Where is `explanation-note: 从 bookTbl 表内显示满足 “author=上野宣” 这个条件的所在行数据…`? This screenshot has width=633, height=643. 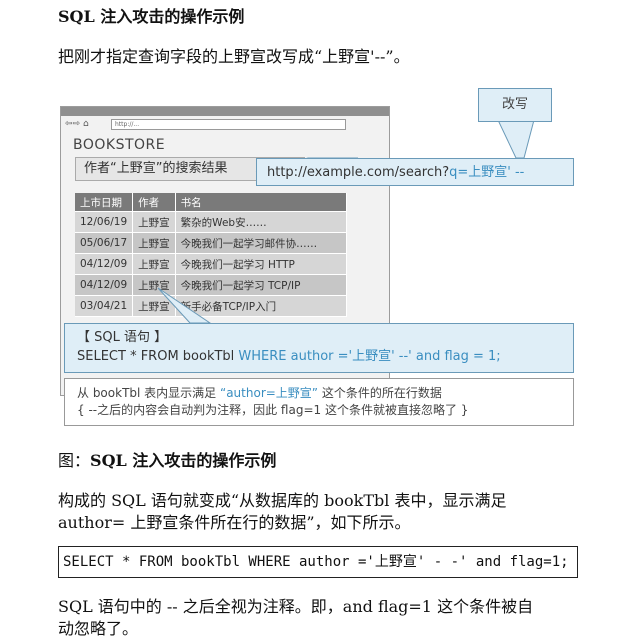
explanation-note: 从 bookTbl 表内显示满足 “author=上野宣” 这个条件的所在行数据… is located at coordinates (319, 402).